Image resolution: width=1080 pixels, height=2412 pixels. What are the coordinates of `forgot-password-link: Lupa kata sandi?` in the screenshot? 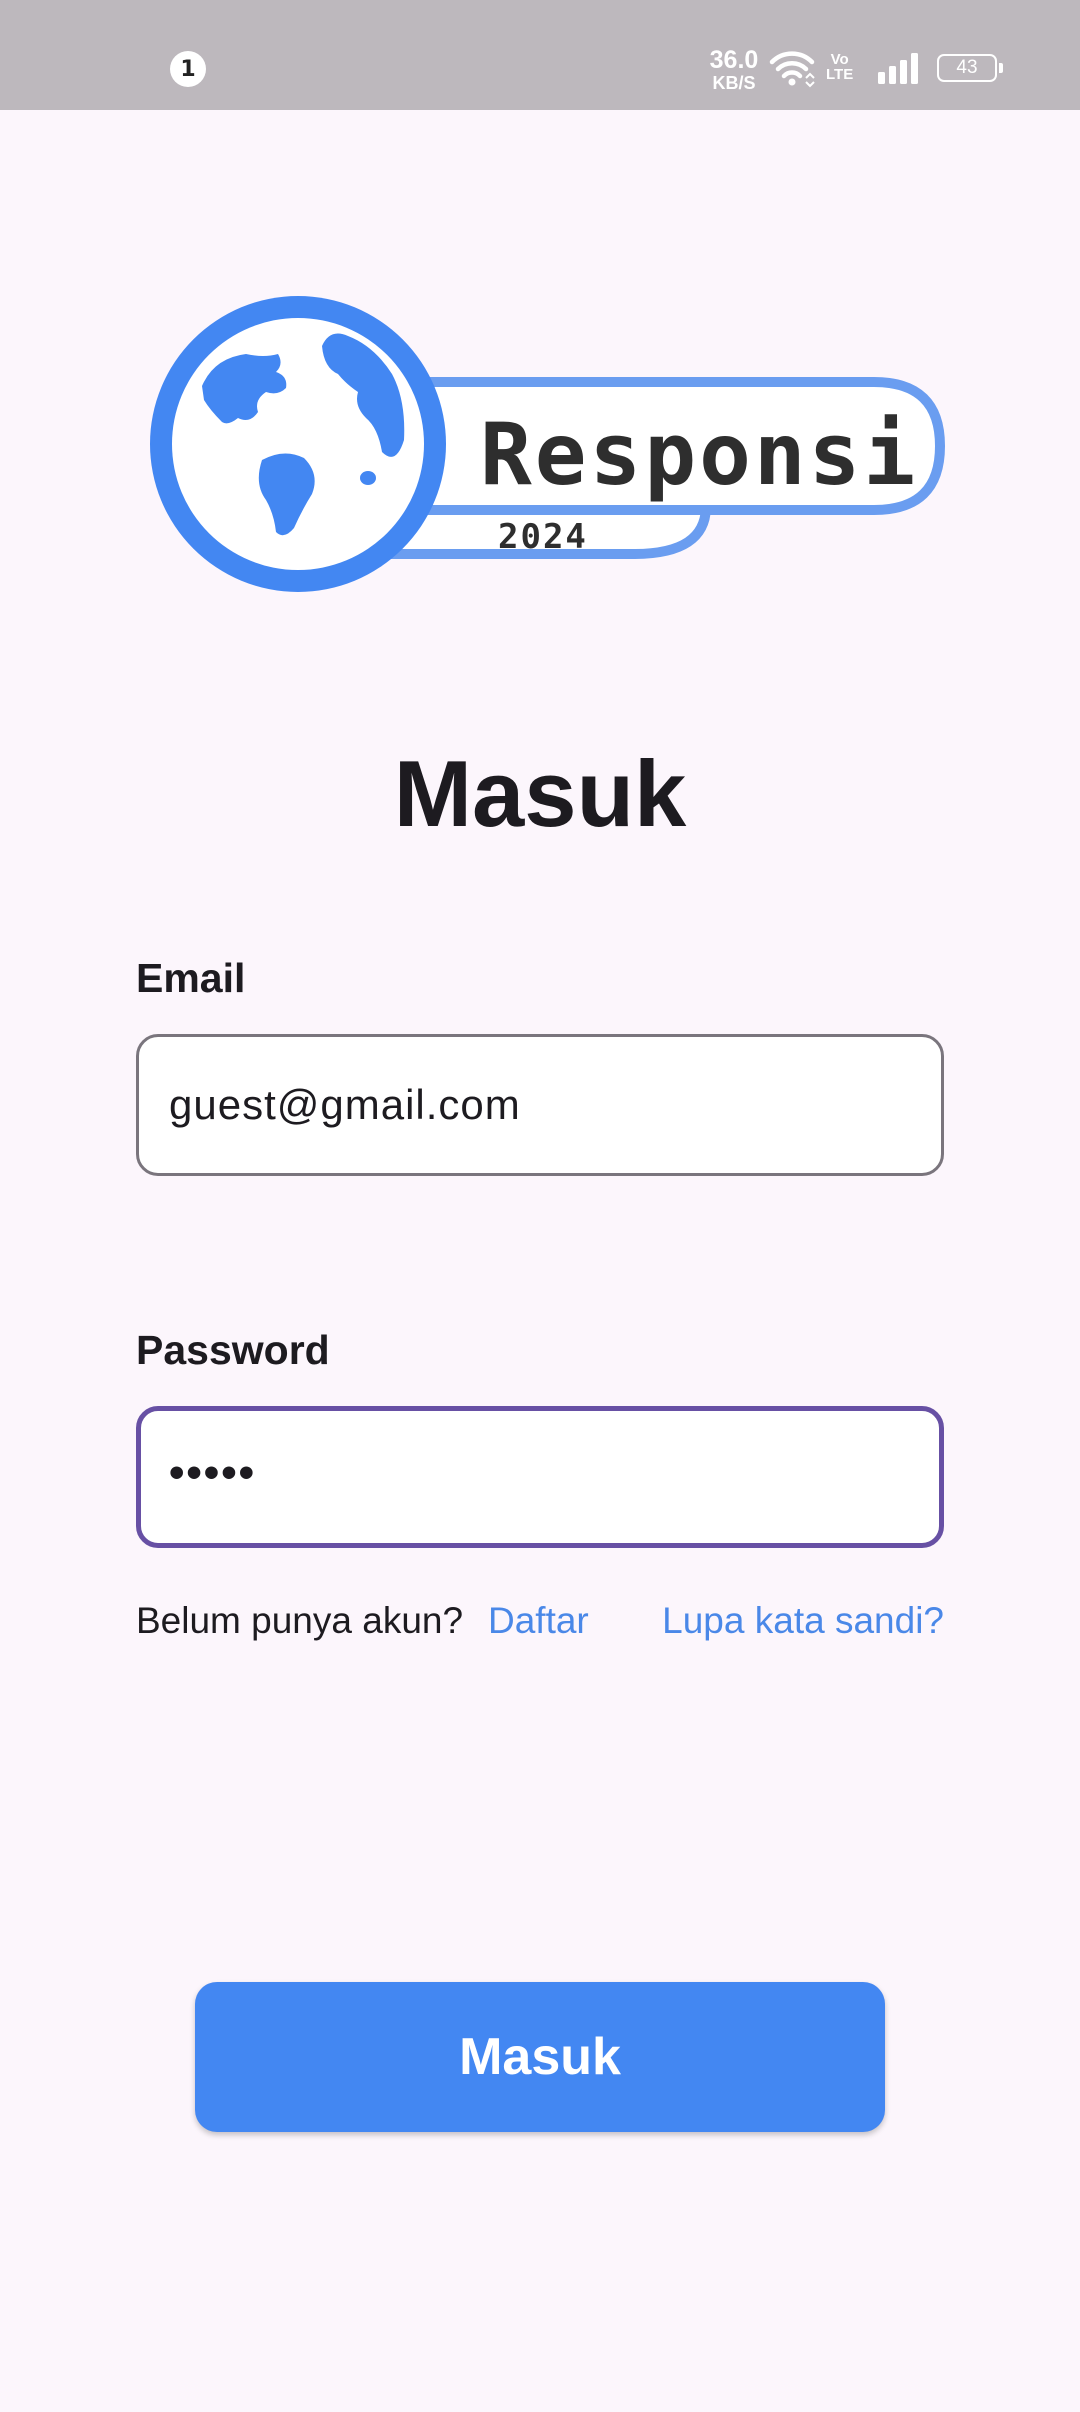 It's located at (803, 1621).